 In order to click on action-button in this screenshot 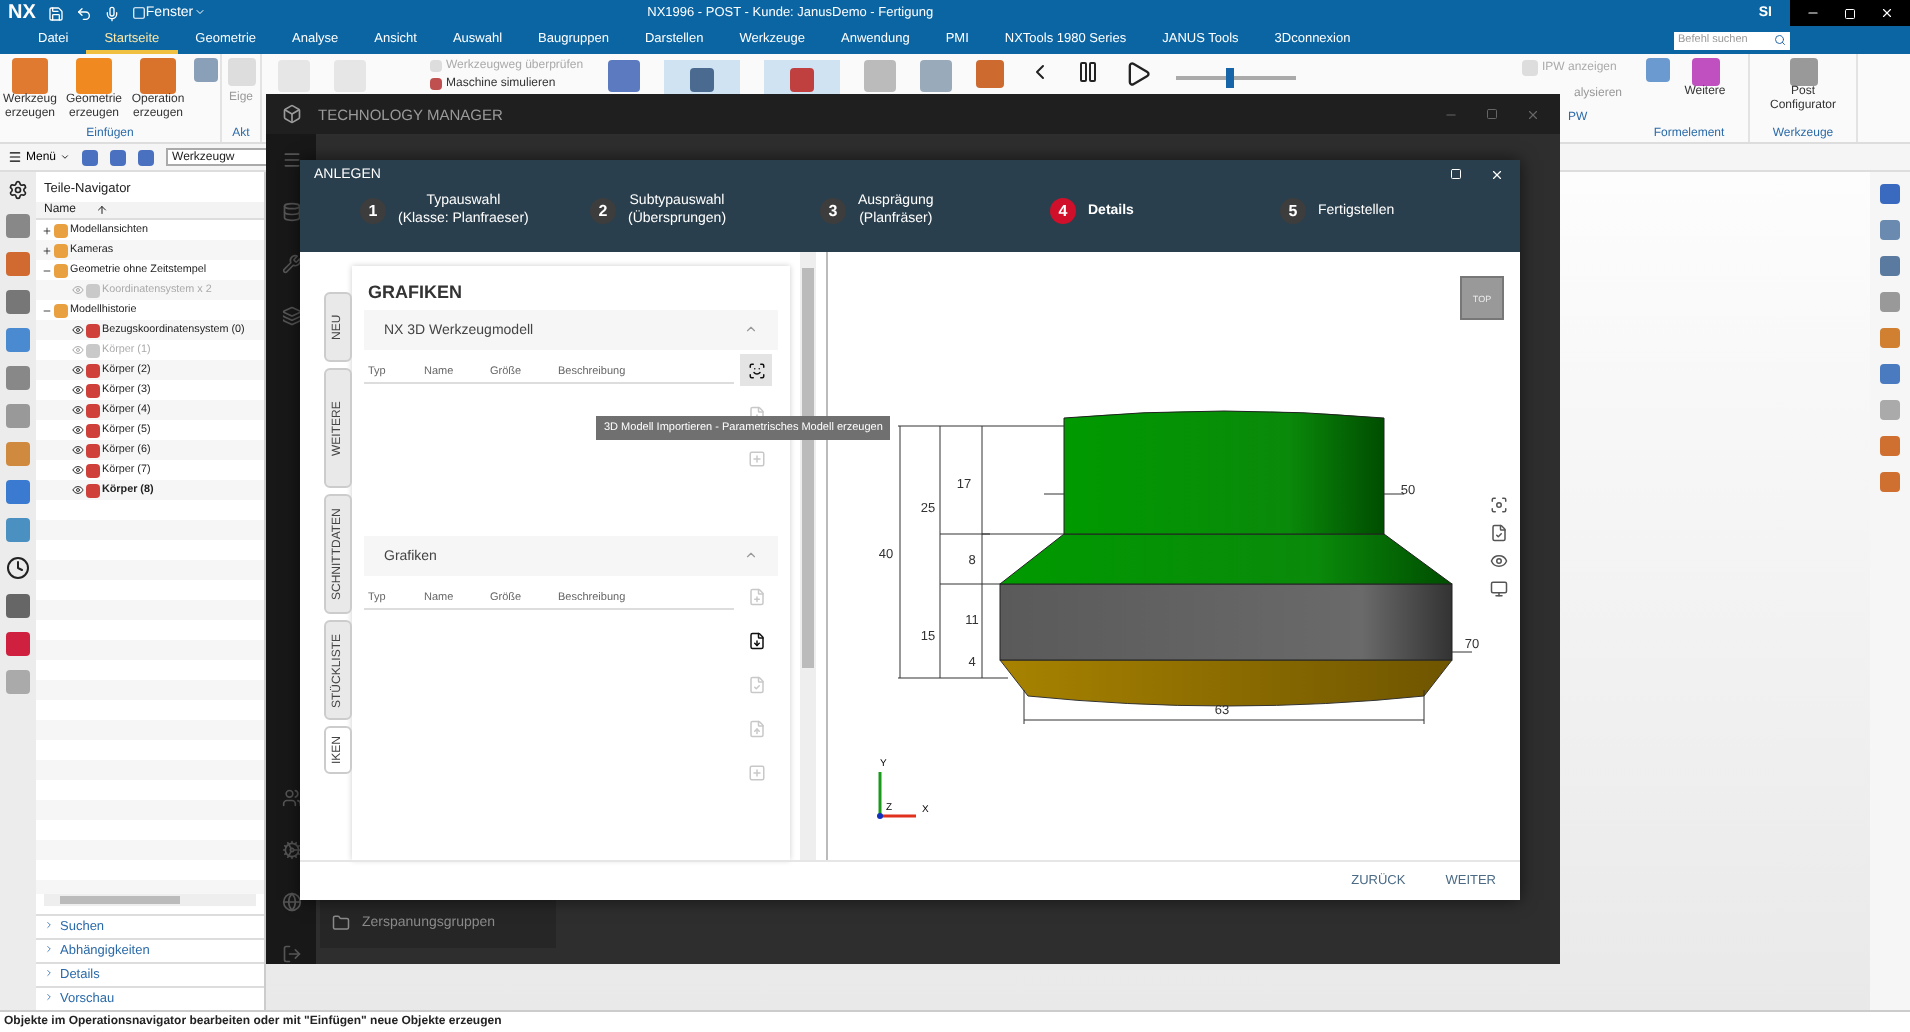, I will do `click(756, 370)`.